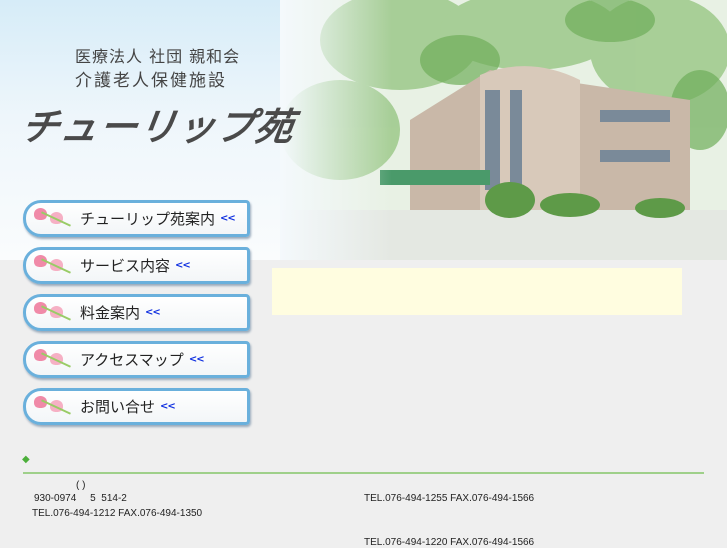  I want to click on nav-label: 料金案内, so click(110, 313).